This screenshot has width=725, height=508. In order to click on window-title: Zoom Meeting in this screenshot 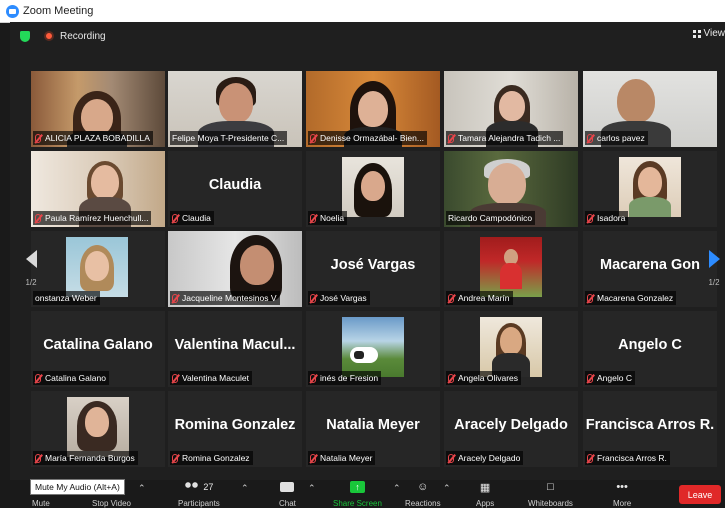, I will do `click(58, 11)`.